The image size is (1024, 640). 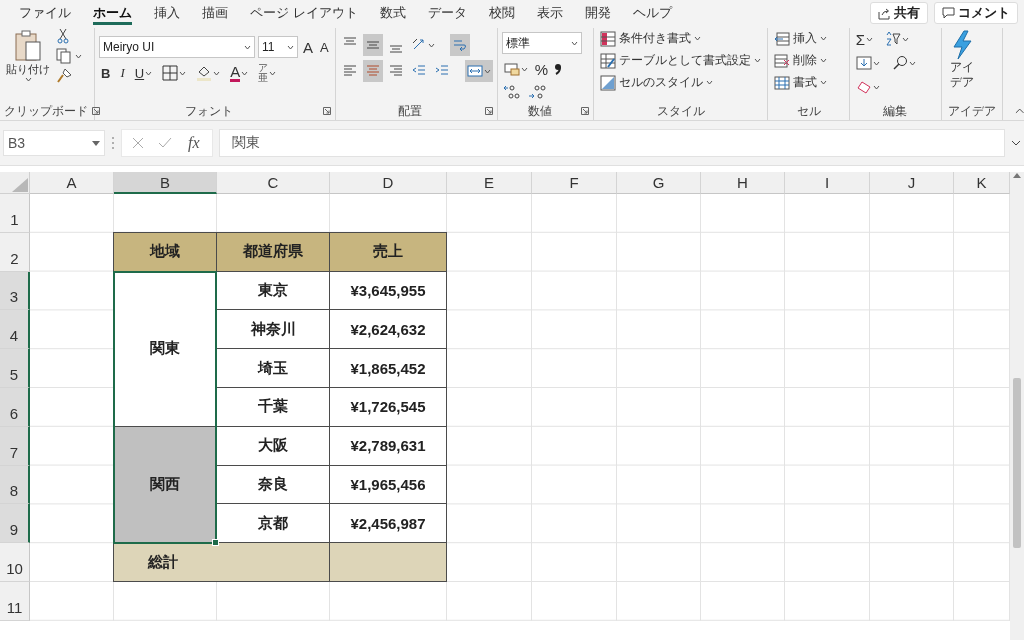 What do you see at coordinates (388, 407) in the screenshot?
I see `table-cell: ¥1,726,545` at bounding box center [388, 407].